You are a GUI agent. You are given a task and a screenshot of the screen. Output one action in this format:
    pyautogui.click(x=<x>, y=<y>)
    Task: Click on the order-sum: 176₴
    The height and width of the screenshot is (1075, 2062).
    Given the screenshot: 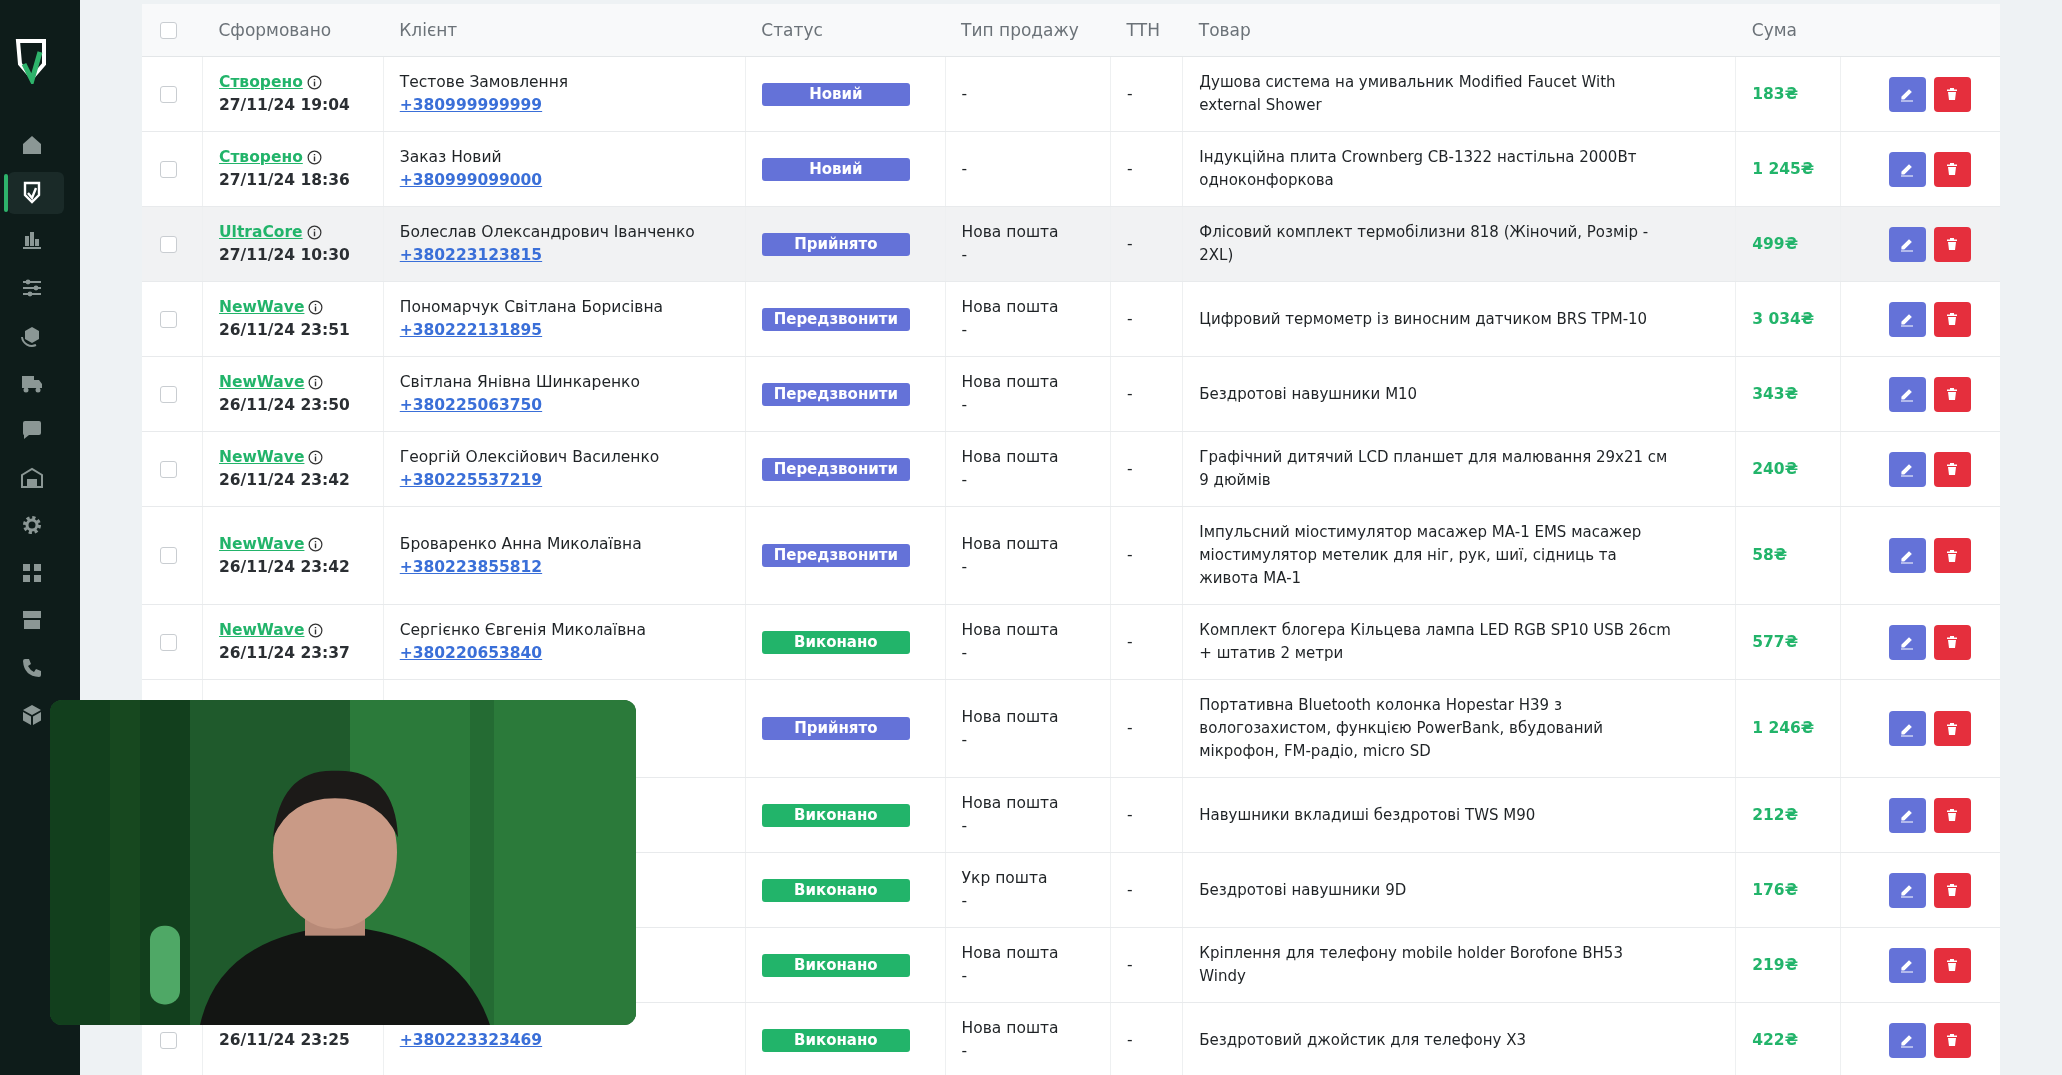 What is the action you would take?
    pyautogui.click(x=1775, y=889)
    